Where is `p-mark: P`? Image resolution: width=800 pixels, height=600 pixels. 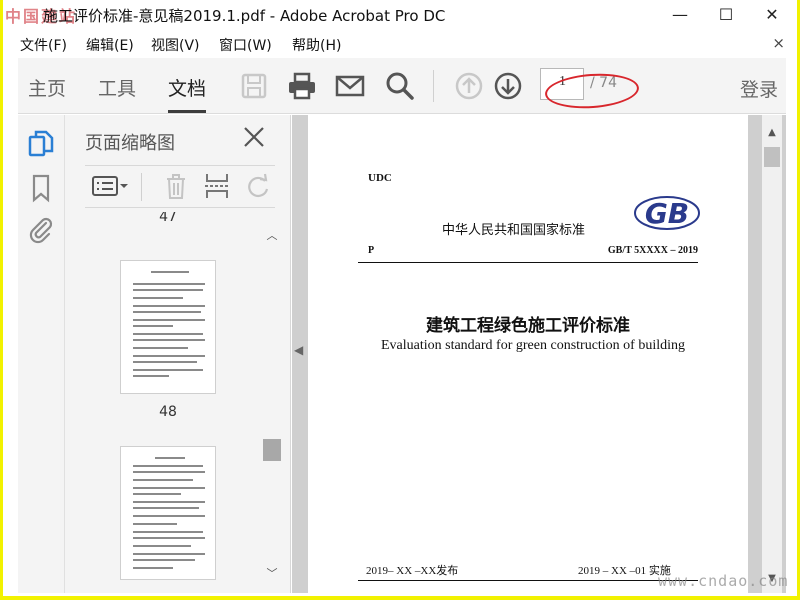
p-mark: P is located at coordinates (371, 250).